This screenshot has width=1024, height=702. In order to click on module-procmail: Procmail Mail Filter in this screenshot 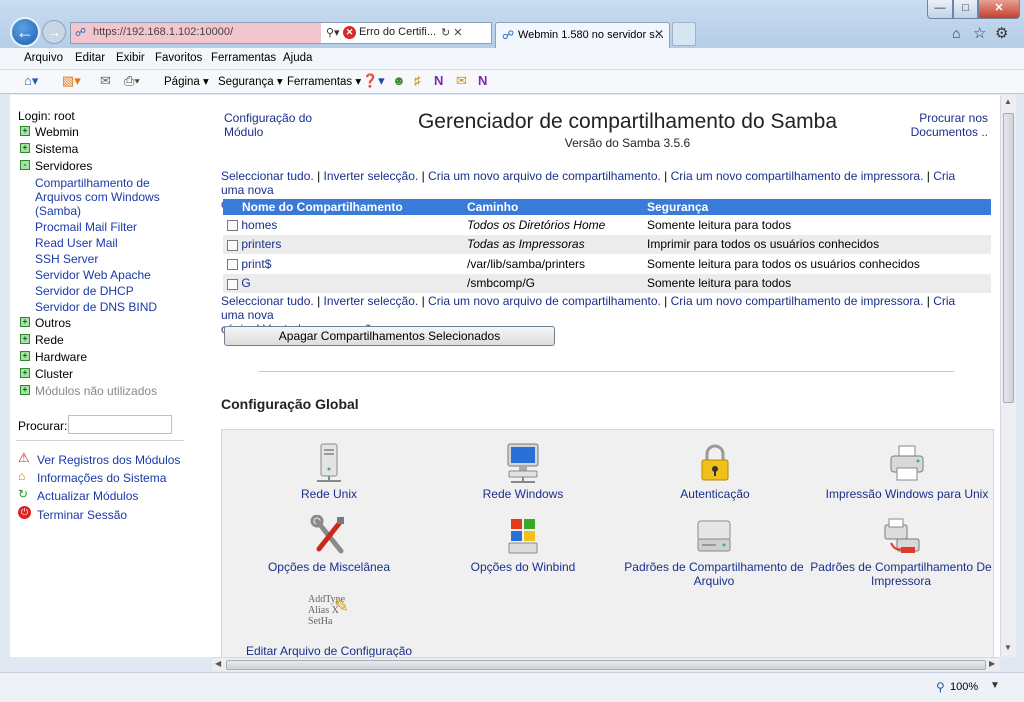, I will do `click(86, 227)`.